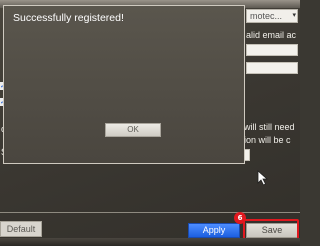  Describe the element at coordinates (214, 230) in the screenshot. I see `apply-button: Apply` at that location.